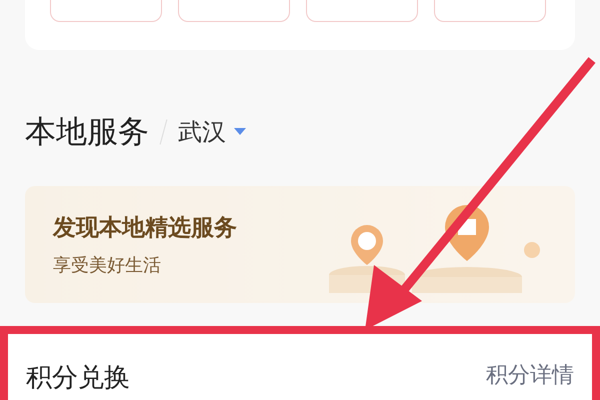  Describe the element at coordinates (87, 132) in the screenshot. I see `section-title: 本地服务` at that location.